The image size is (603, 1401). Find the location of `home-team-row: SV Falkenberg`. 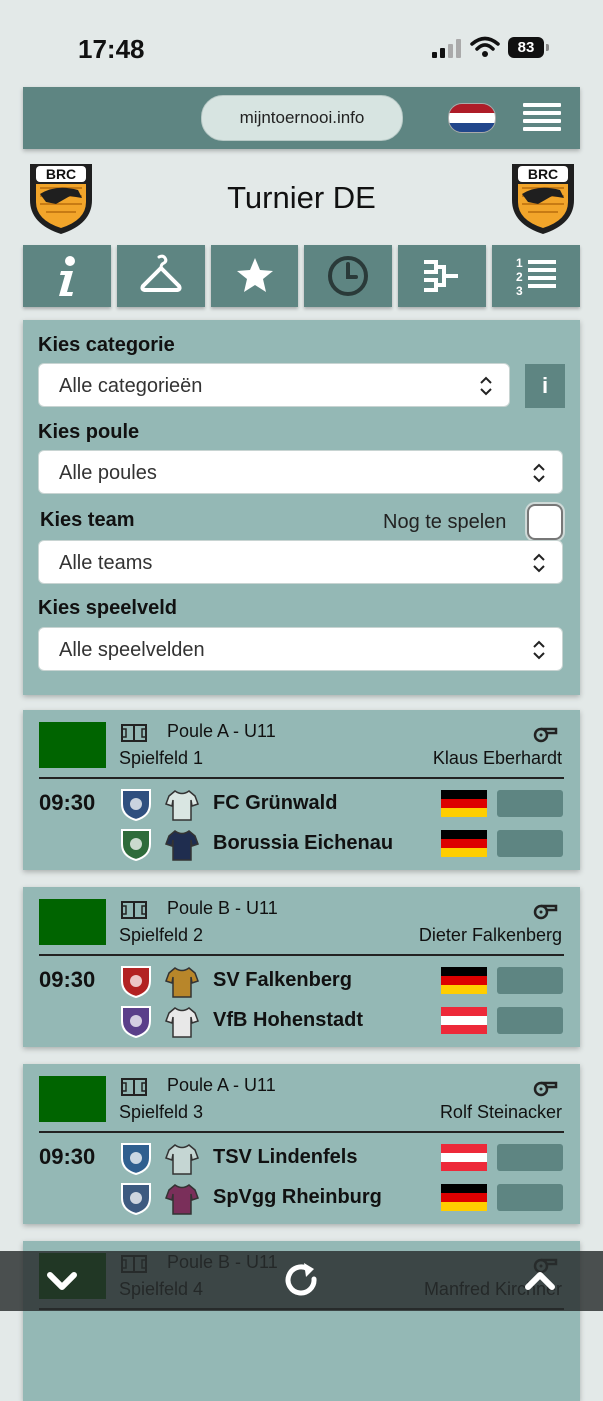

home-team-row: SV Falkenberg is located at coordinates (301, 981).